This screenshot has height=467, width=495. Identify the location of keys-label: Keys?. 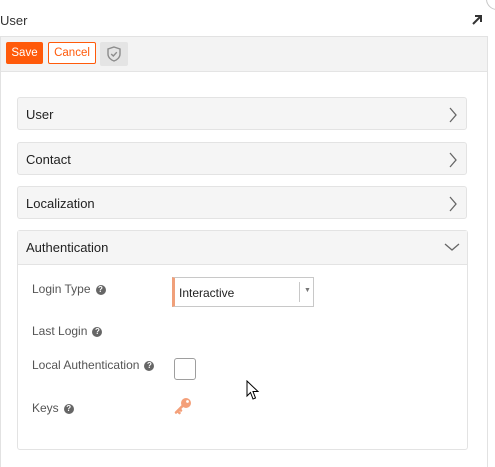
(53, 408).